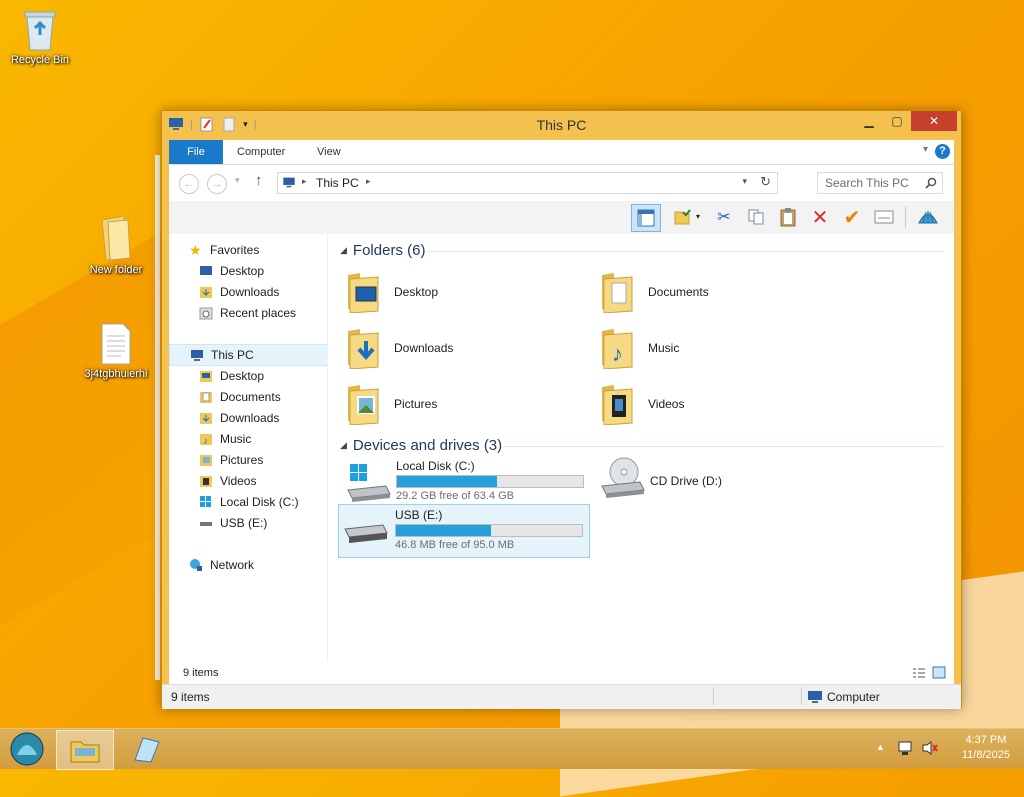 The height and width of the screenshot is (797, 1024). Describe the element at coordinates (217, 184) in the screenshot. I see `forward-button: →` at that location.